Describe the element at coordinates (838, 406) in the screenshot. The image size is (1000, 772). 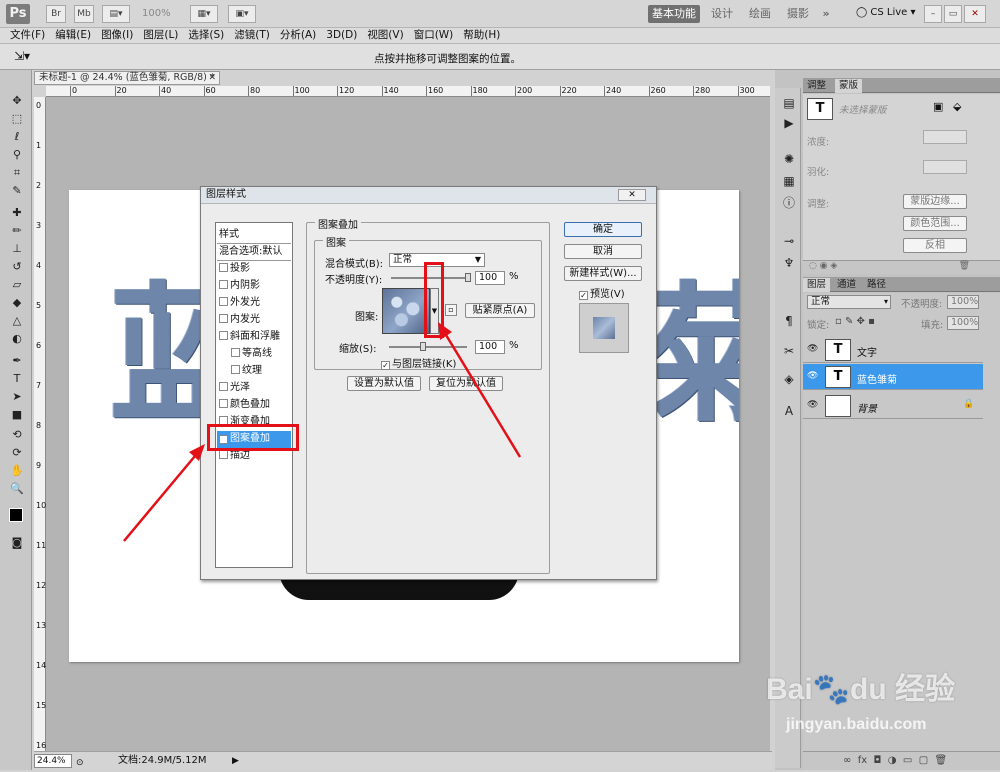
I see `layer-thumb-icon` at that location.